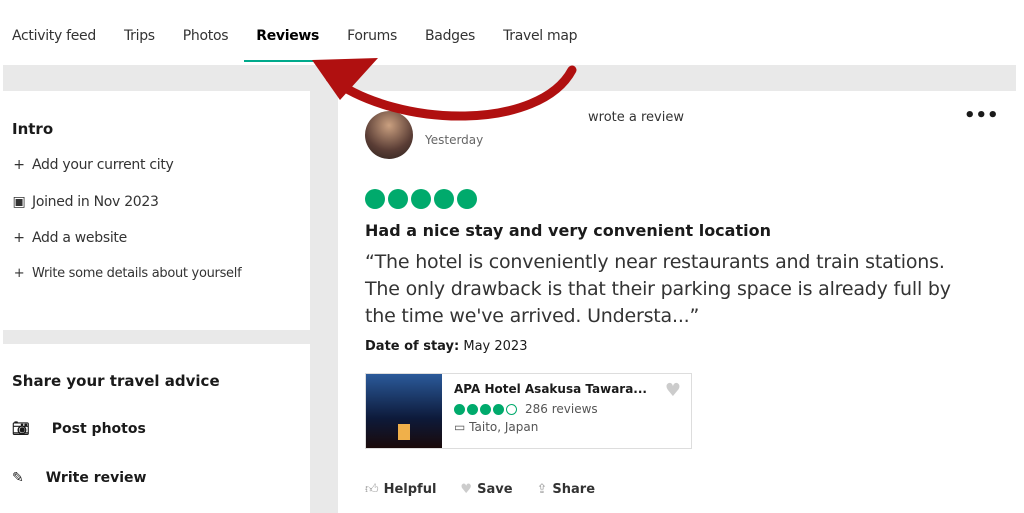  I want to click on arrow-head, so click(345, 79).